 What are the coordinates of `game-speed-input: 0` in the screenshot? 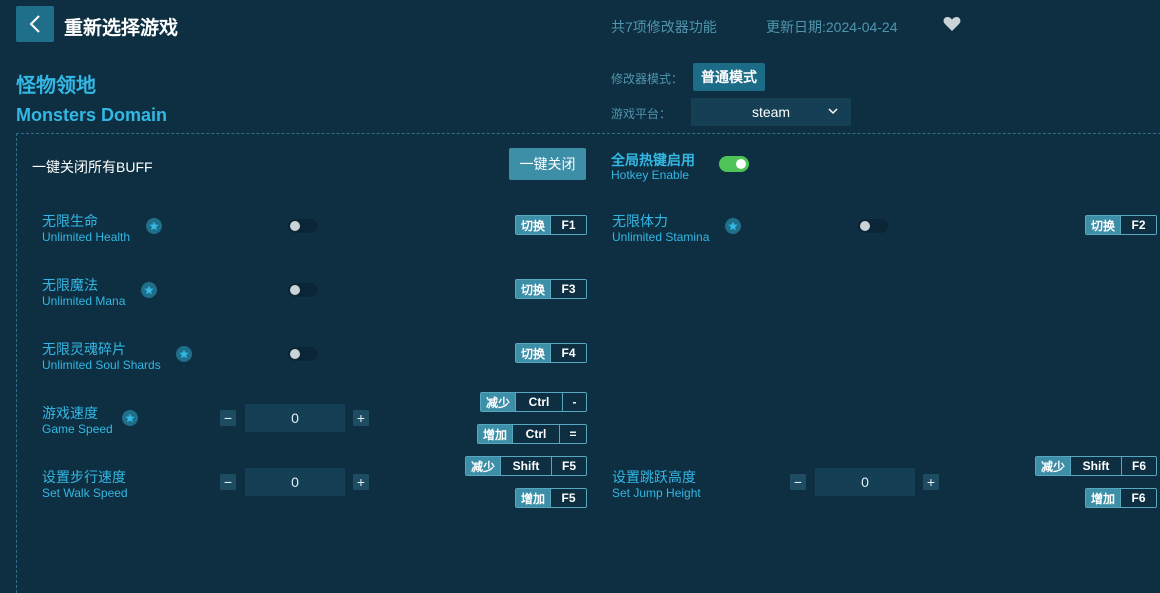 It's located at (295, 418).